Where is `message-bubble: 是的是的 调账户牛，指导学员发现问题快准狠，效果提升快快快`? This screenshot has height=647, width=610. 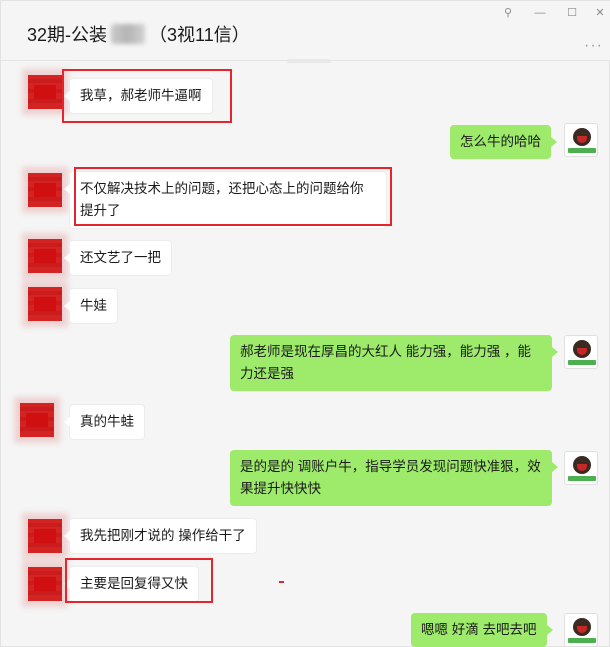
message-bubble: 是的是的 调账户牛，指导学员发现问题快准狠，效果提升快快快 is located at coordinates (394, 478).